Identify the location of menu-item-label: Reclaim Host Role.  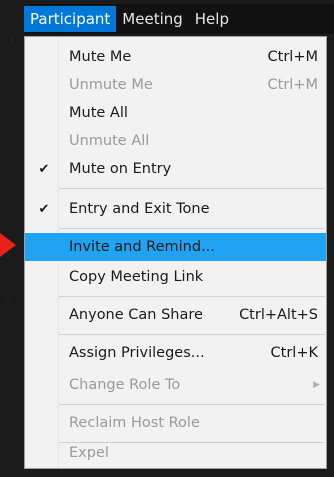
(134, 423).